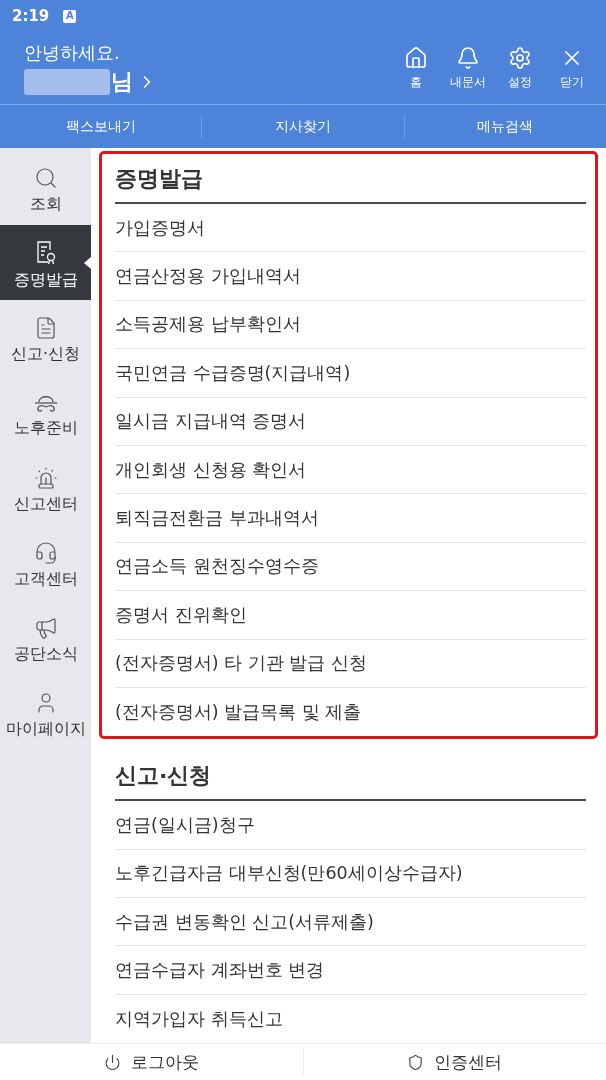 This screenshot has height=1080, width=606. Describe the element at coordinates (350, 615) in the screenshot. I see `menu-item: 증명서 진위확인` at that location.